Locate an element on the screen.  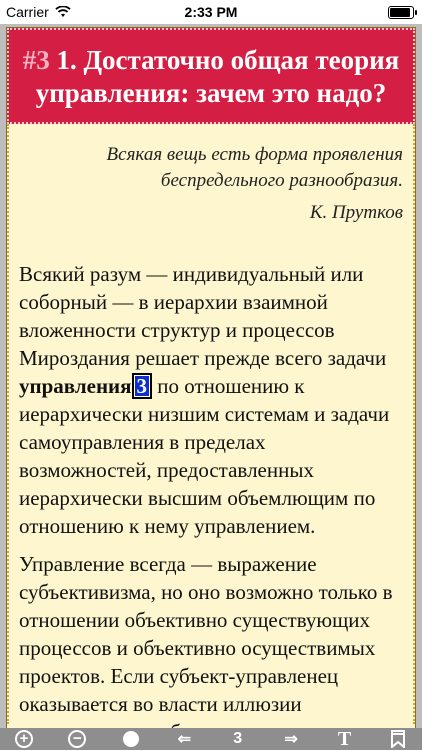
battery-level is located at coordinates (400, 12).